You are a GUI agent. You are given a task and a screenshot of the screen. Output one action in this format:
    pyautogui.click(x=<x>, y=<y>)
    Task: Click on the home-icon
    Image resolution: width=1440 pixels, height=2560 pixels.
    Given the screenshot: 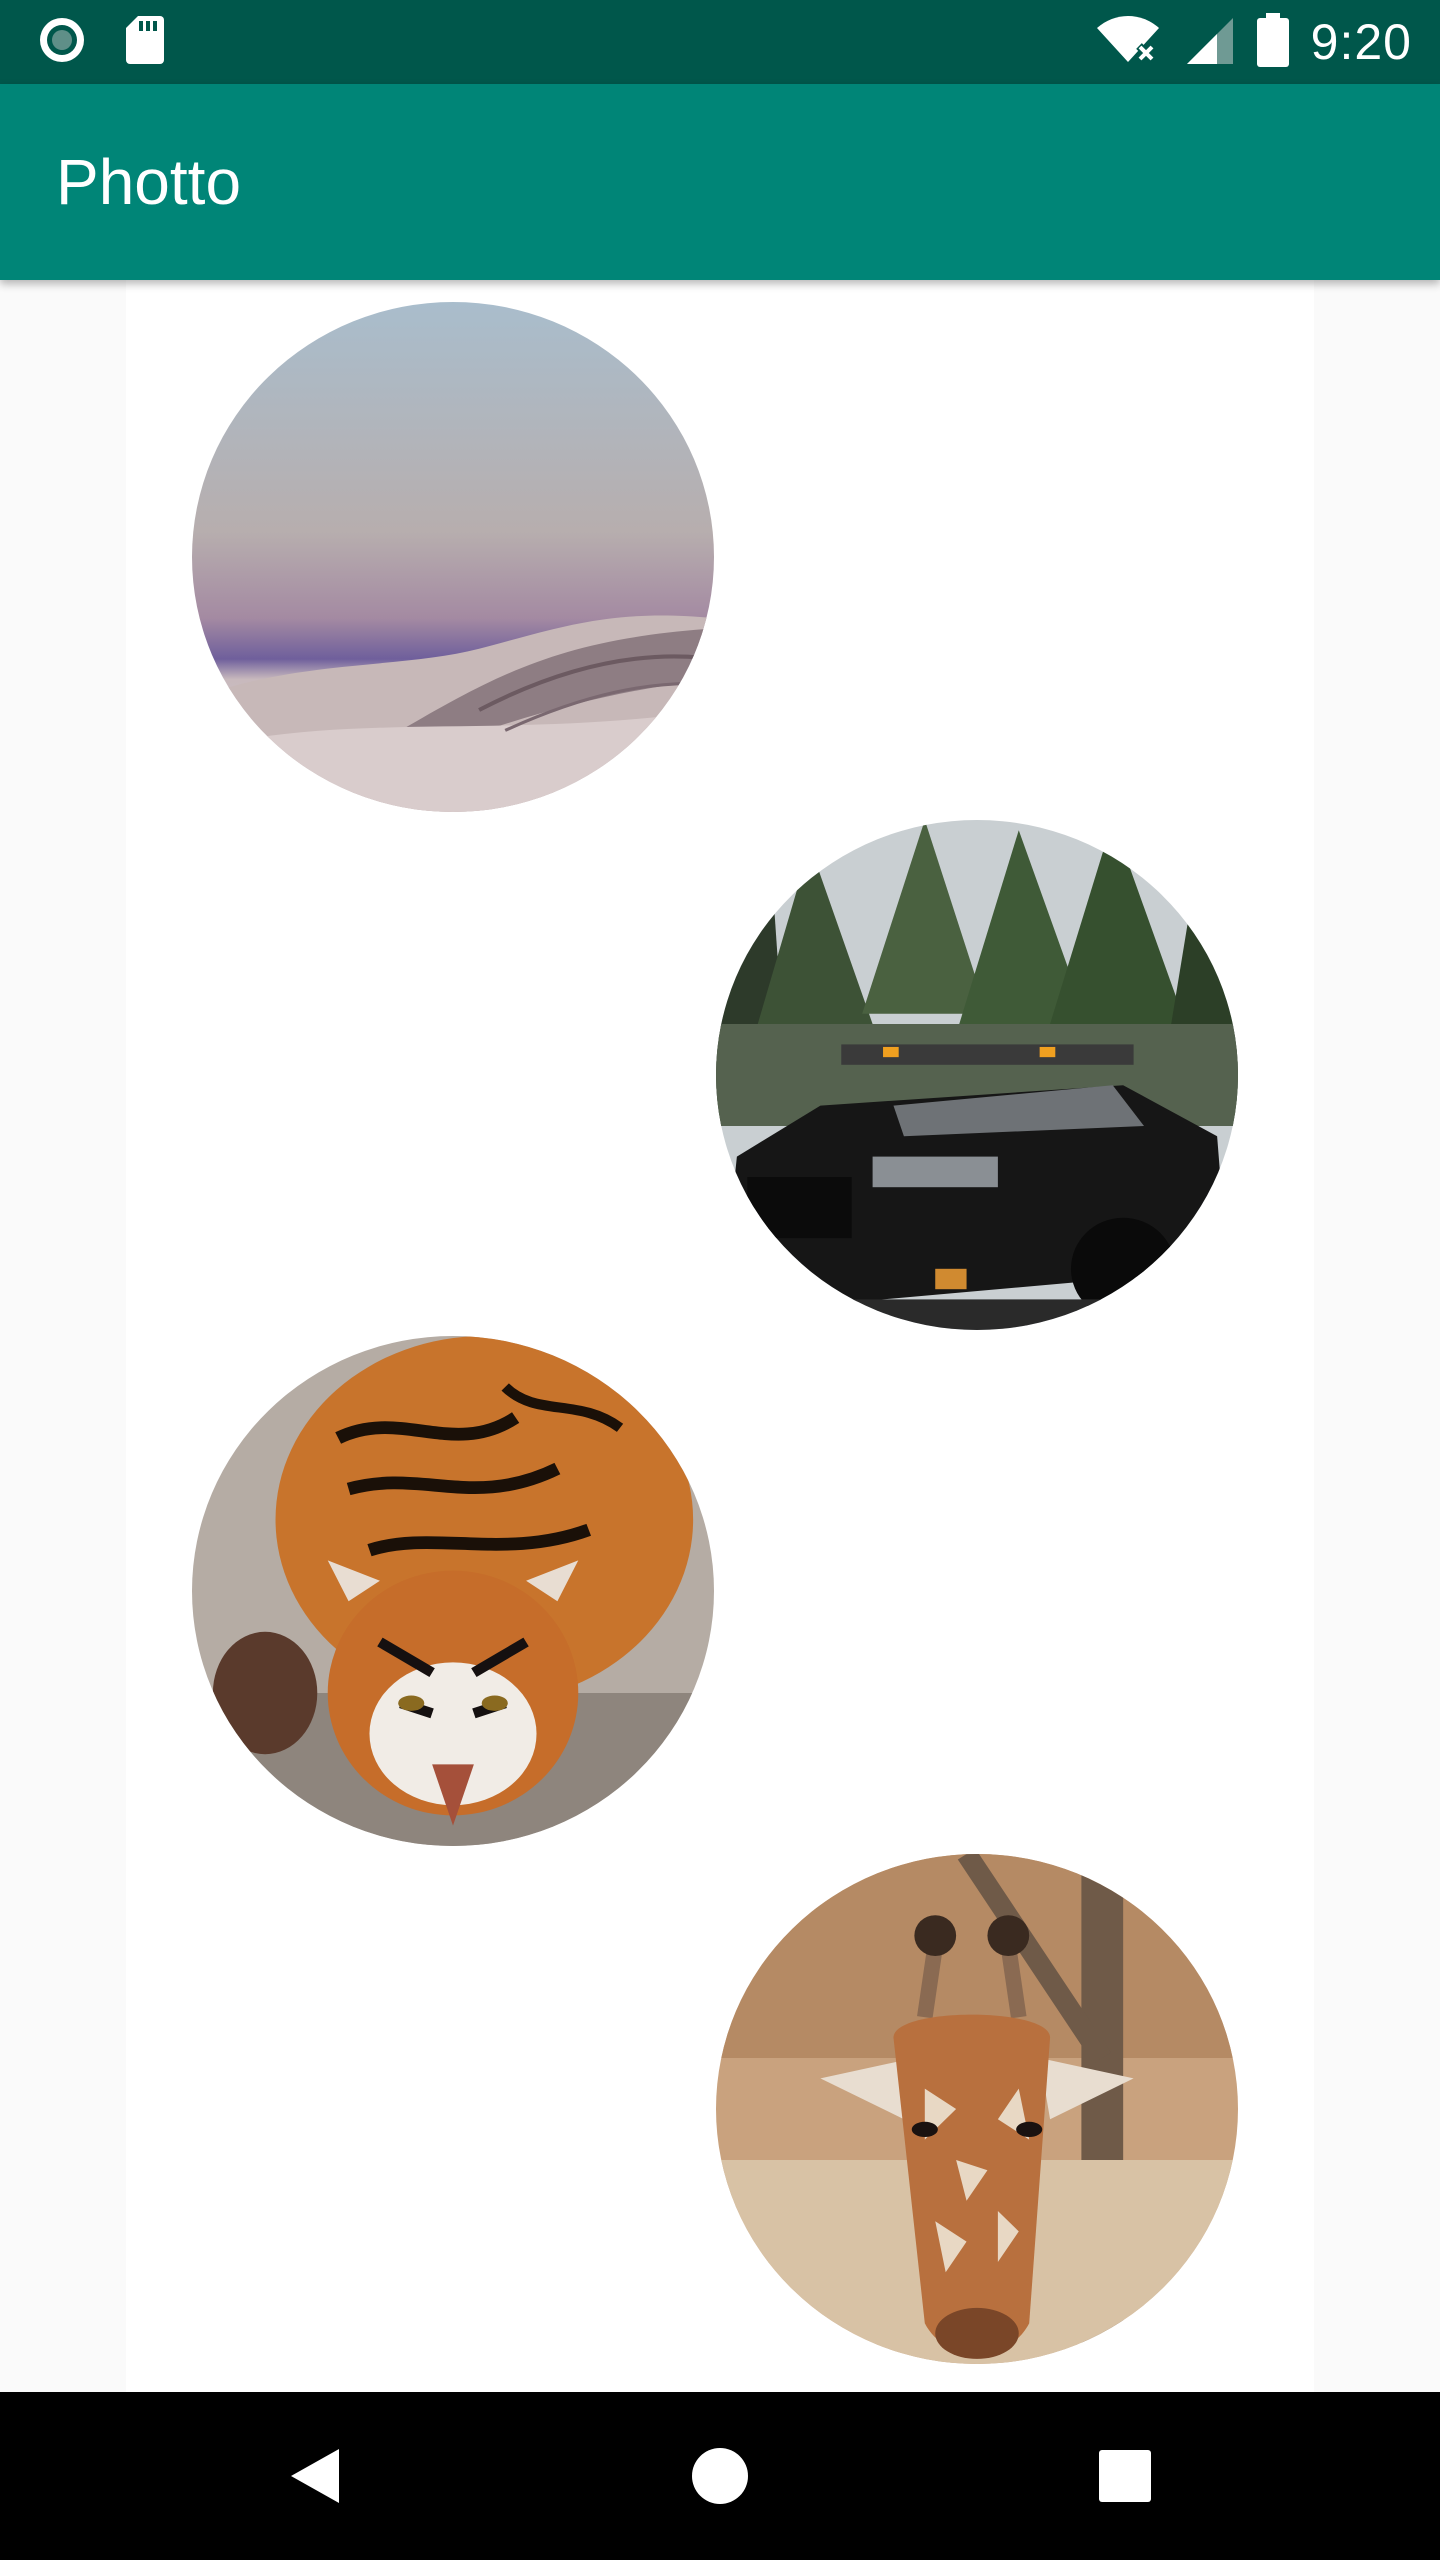 What is the action you would take?
    pyautogui.click(x=720, y=2476)
    